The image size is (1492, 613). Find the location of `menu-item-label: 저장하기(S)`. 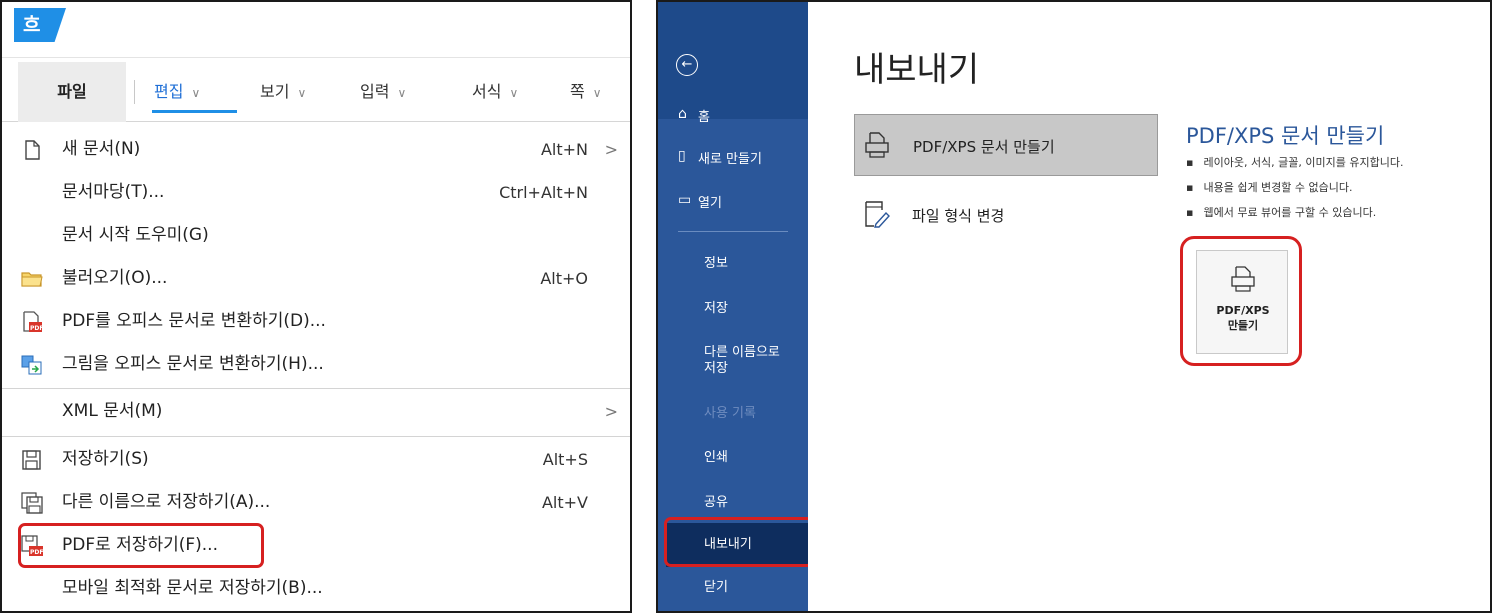

menu-item-label: 저장하기(S) is located at coordinates (105, 459).